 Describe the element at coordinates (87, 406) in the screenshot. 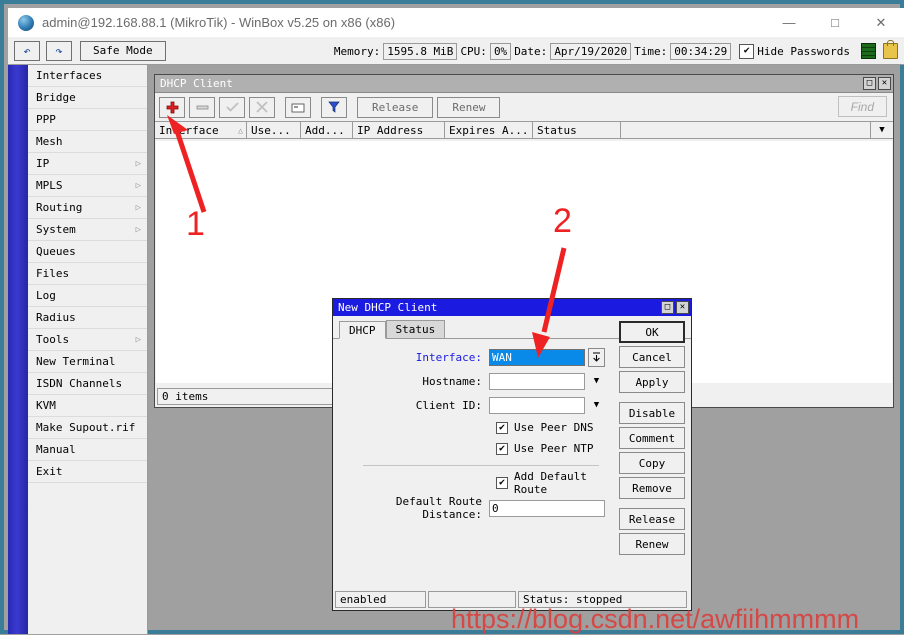

I see `sidebar-item-kvm: KVM` at that location.